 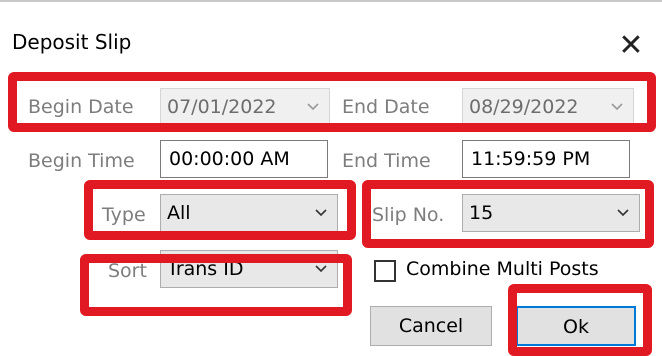 What do you see at coordinates (531, 159) in the screenshot?
I see `end-time-value: 11:59:59 PM` at bounding box center [531, 159].